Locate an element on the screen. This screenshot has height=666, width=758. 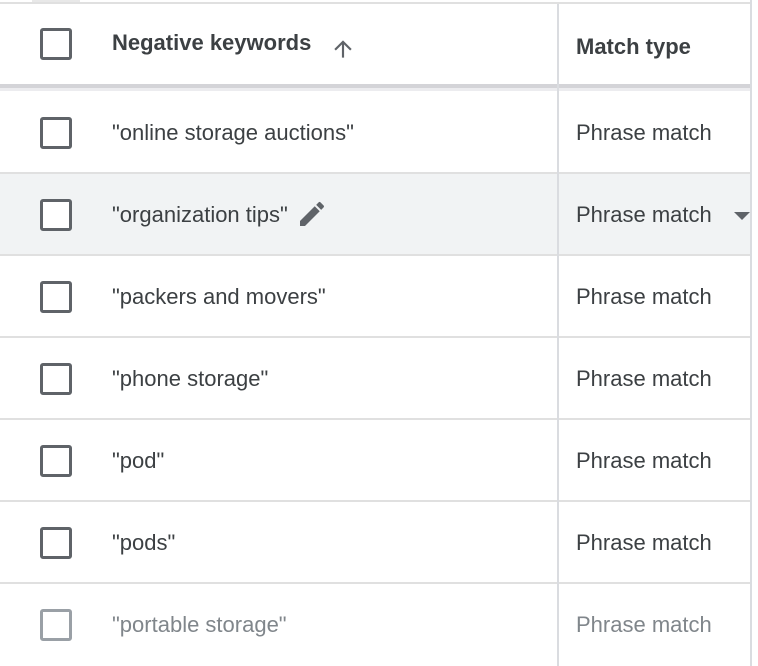
pencil-edit-icon is located at coordinates (312, 214).